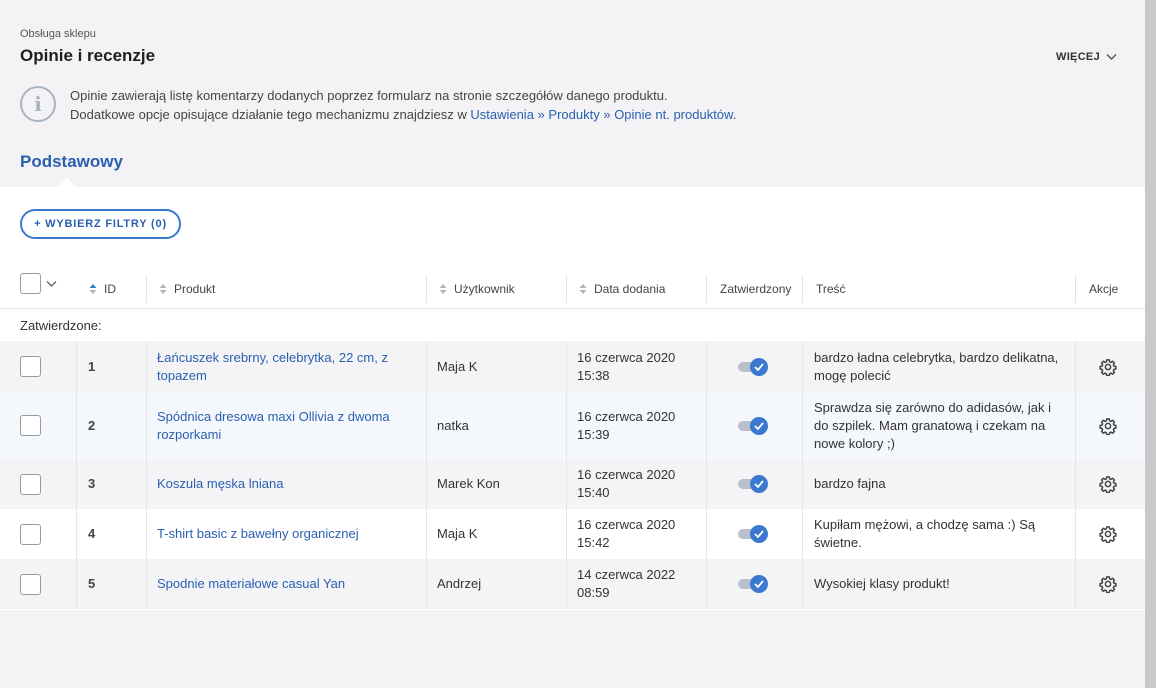 The height and width of the screenshot is (688, 1156). What do you see at coordinates (87, 34) in the screenshot?
I see `breadcrumb: Obsługa sklepu` at bounding box center [87, 34].